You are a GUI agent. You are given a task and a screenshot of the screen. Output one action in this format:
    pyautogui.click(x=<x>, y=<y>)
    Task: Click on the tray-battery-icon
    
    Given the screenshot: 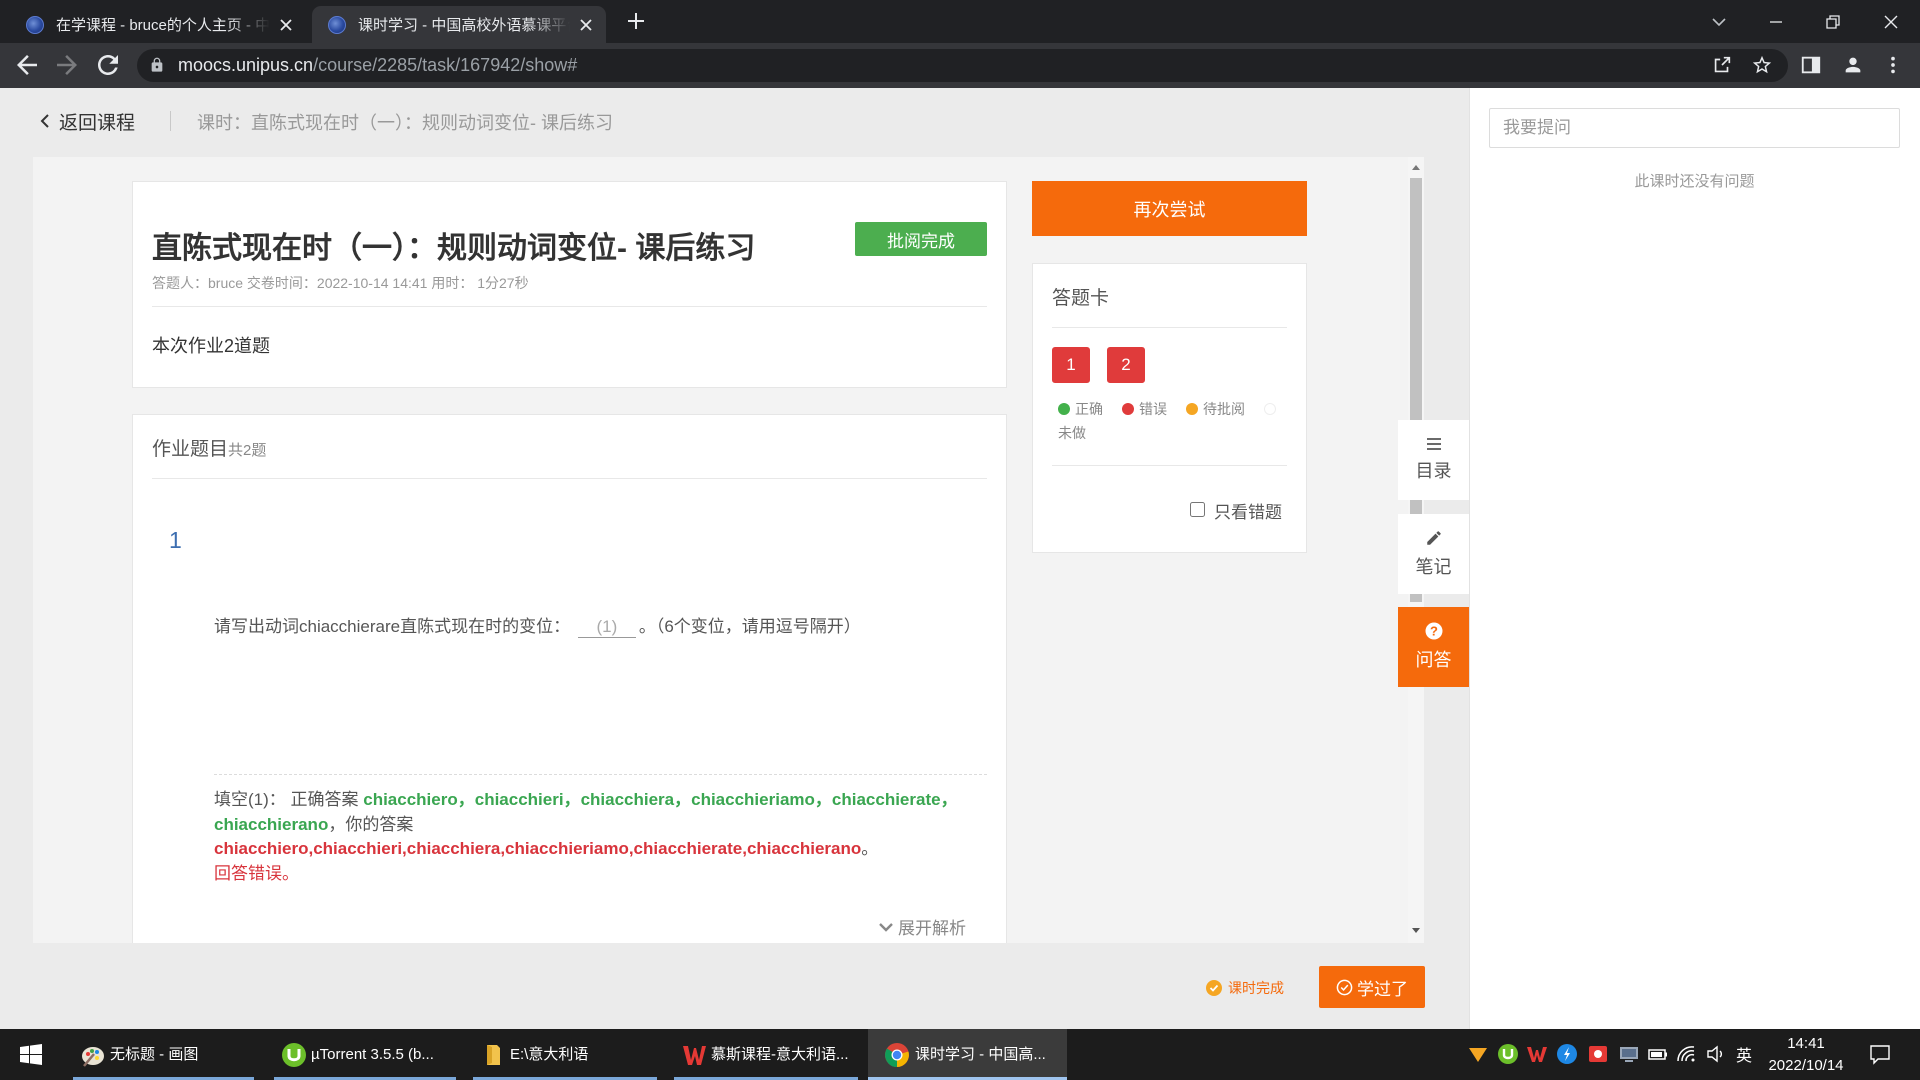 What is the action you would take?
    pyautogui.click(x=1658, y=1054)
    